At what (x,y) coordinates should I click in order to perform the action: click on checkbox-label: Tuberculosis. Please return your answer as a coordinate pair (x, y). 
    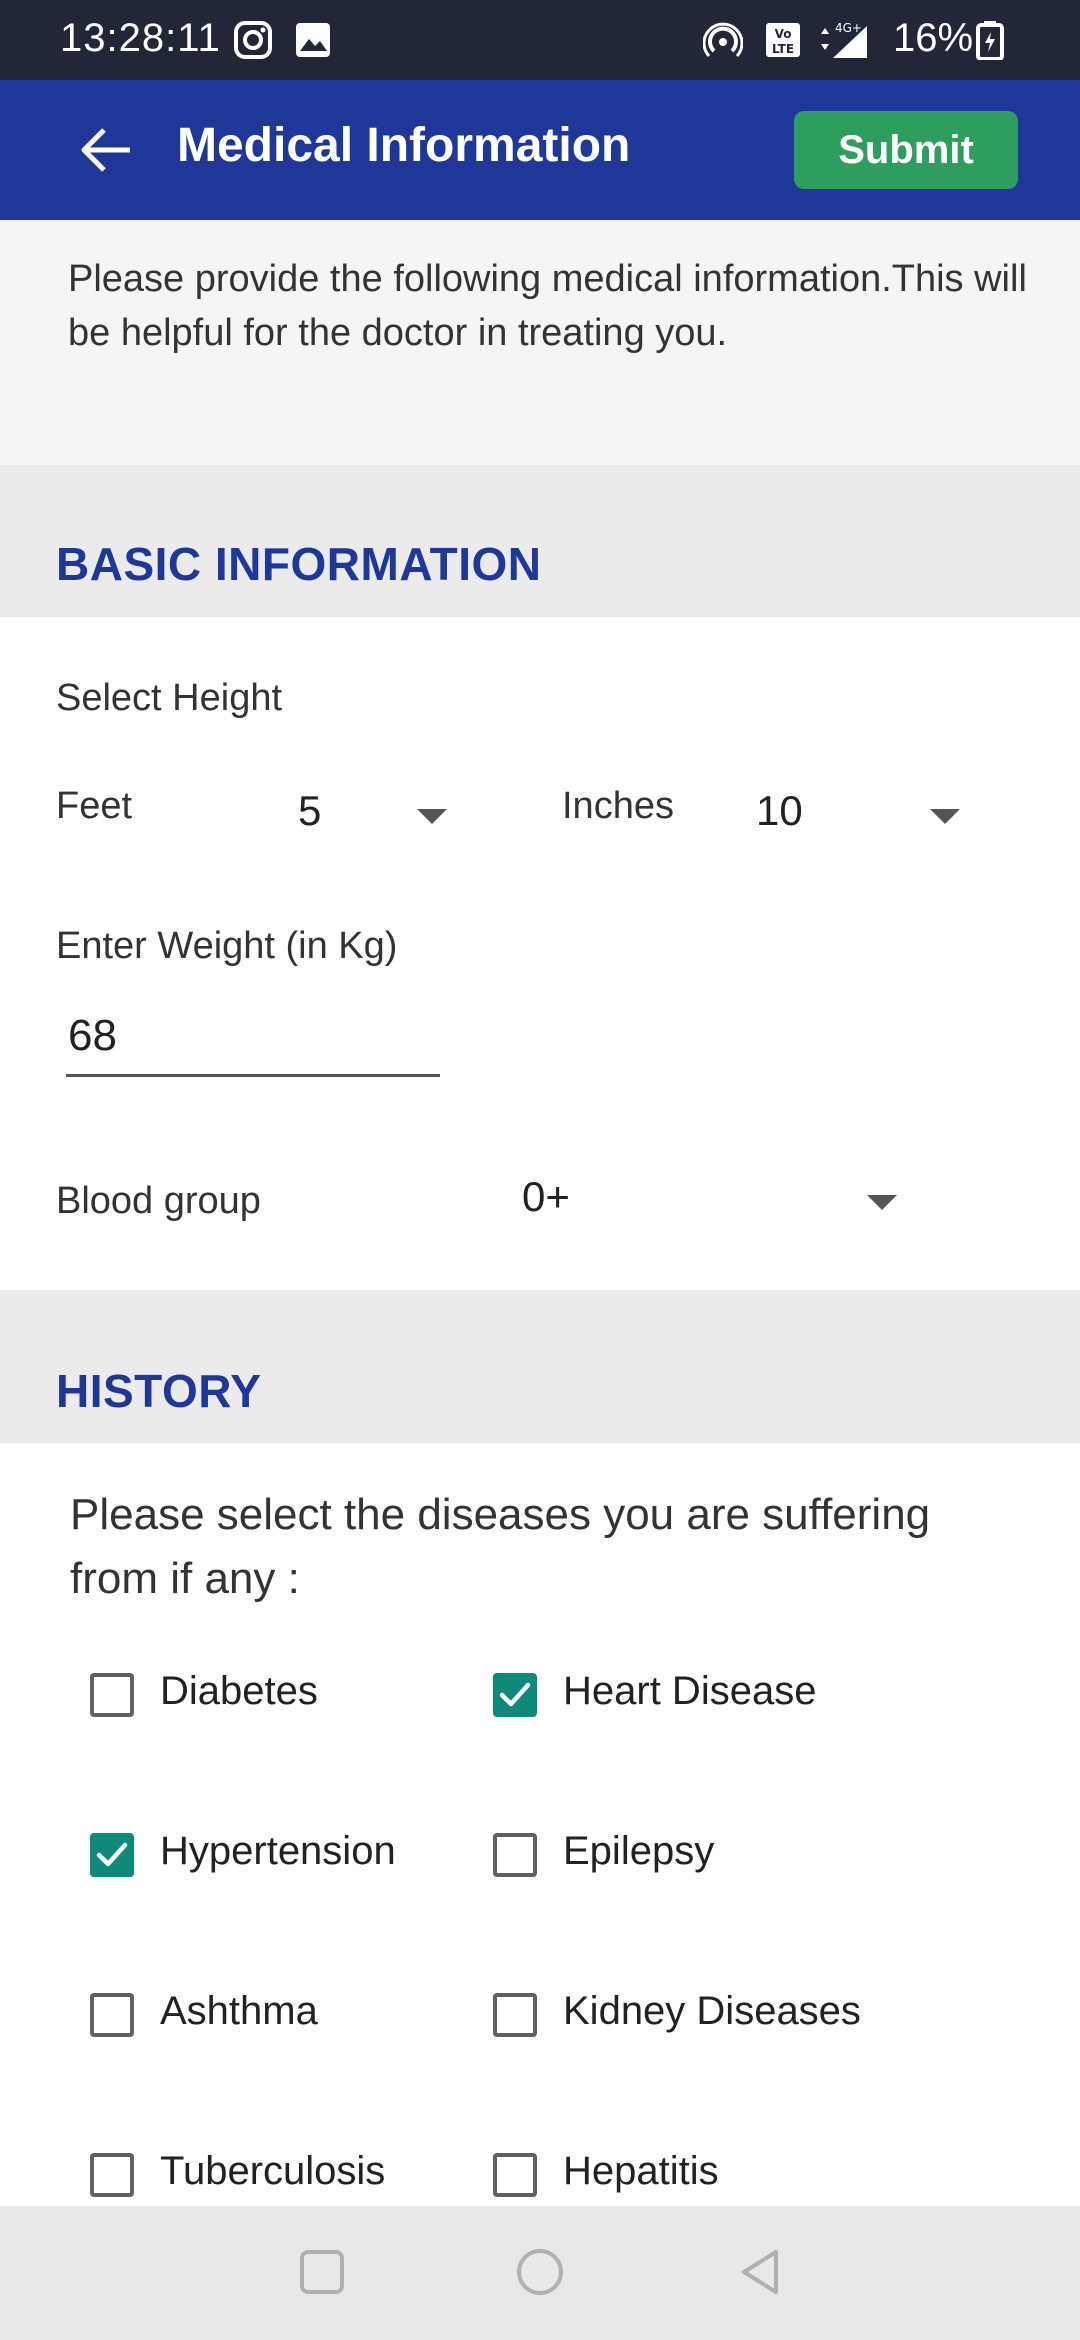
    Looking at the image, I should click on (273, 2171).